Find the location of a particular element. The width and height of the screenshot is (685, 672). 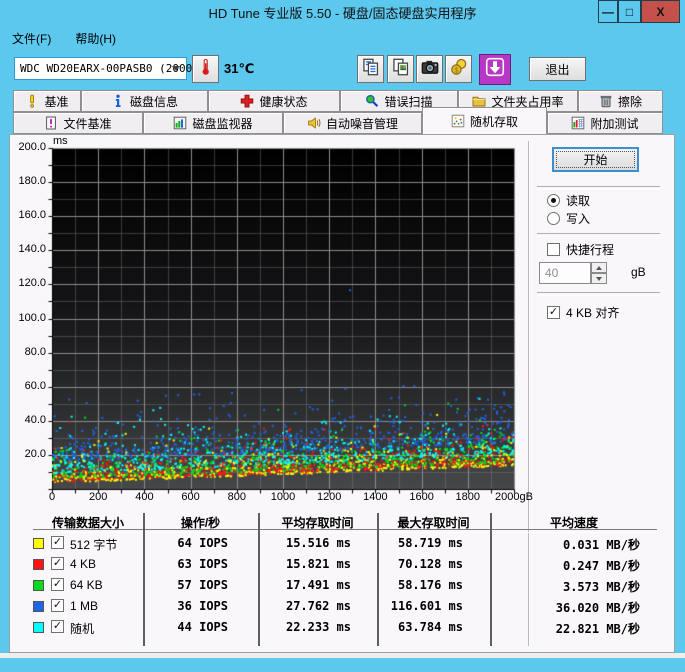

exit-button-label: 退出 is located at coordinates (557, 69).